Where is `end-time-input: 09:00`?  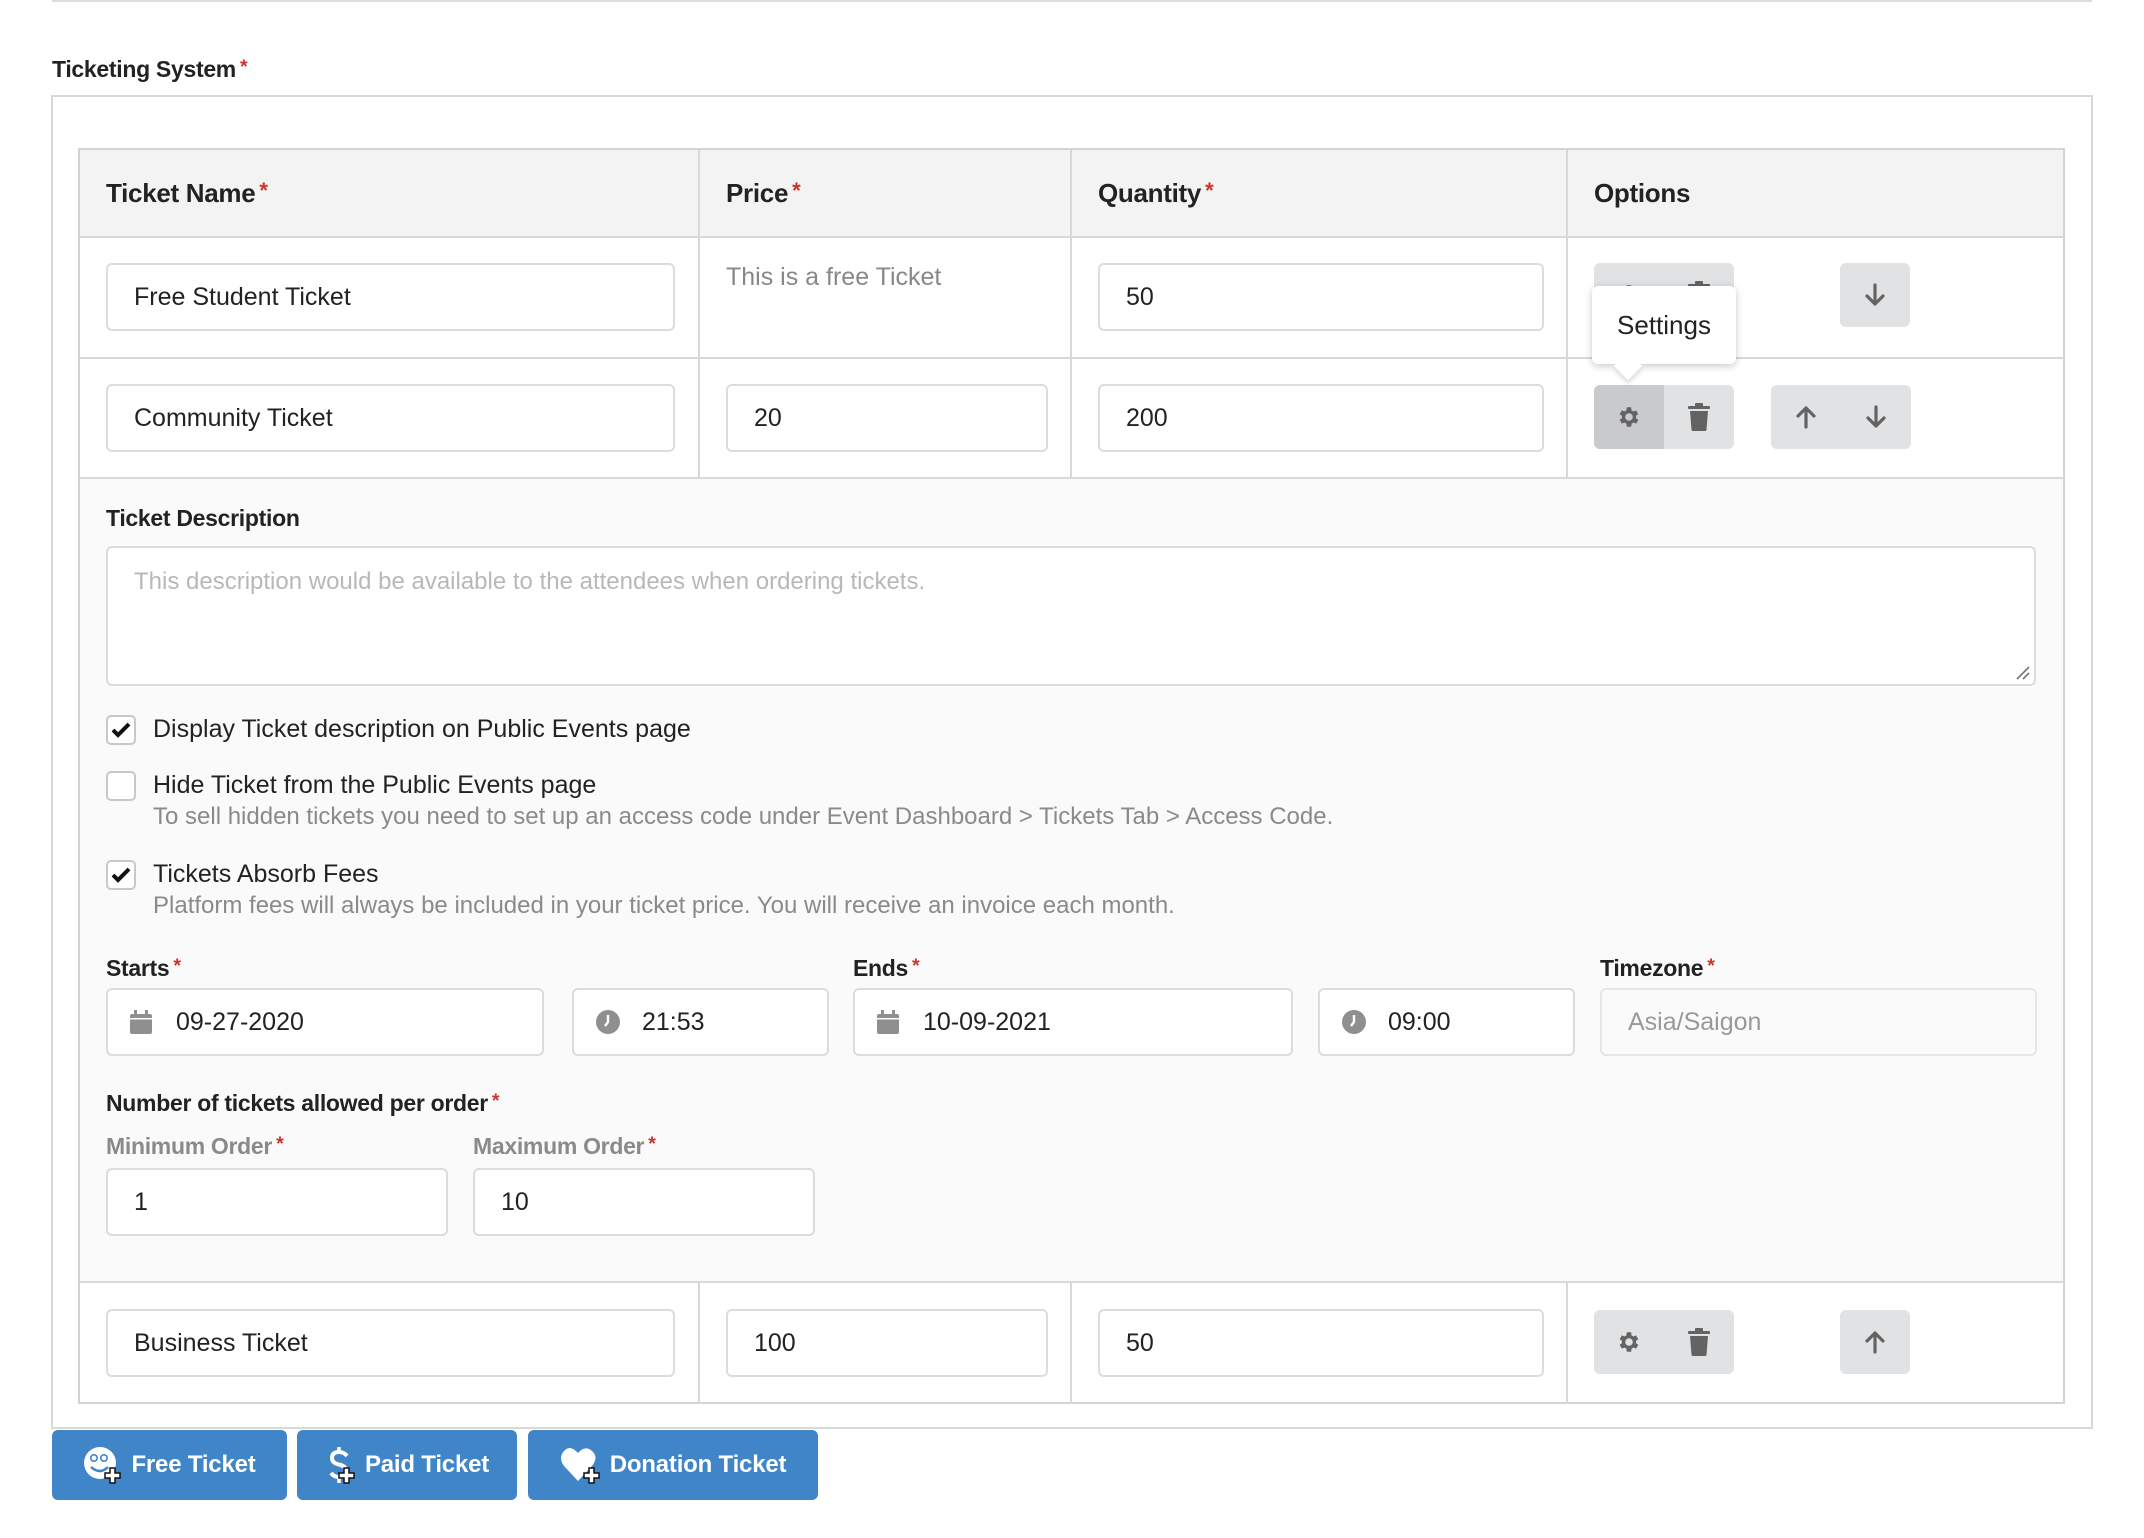 end-time-input: 09:00 is located at coordinates (1446, 1022).